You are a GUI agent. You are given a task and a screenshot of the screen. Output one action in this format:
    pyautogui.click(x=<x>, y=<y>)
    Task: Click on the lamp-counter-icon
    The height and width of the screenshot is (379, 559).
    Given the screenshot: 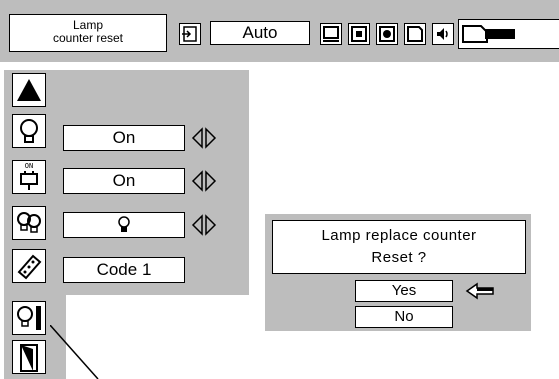 What is the action you would take?
    pyautogui.click(x=29, y=318)
    